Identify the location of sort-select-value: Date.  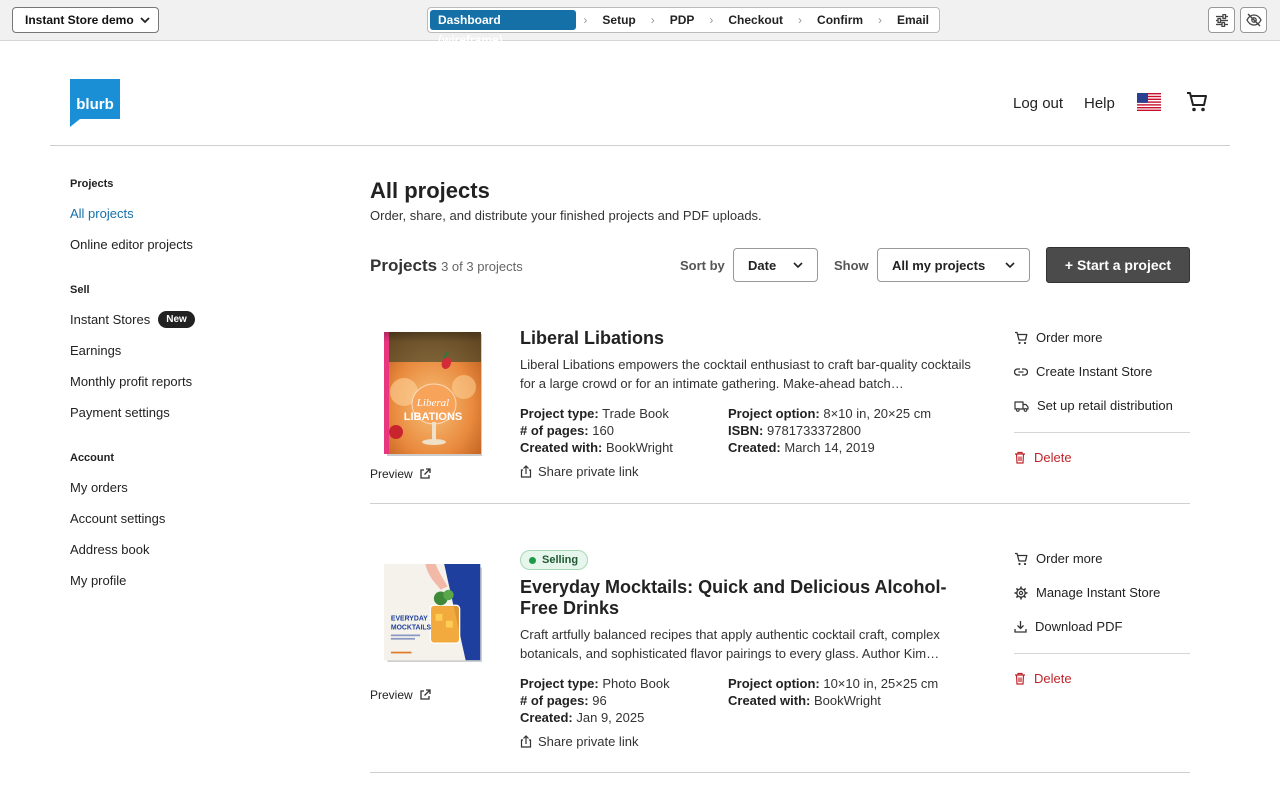
(762, 265).